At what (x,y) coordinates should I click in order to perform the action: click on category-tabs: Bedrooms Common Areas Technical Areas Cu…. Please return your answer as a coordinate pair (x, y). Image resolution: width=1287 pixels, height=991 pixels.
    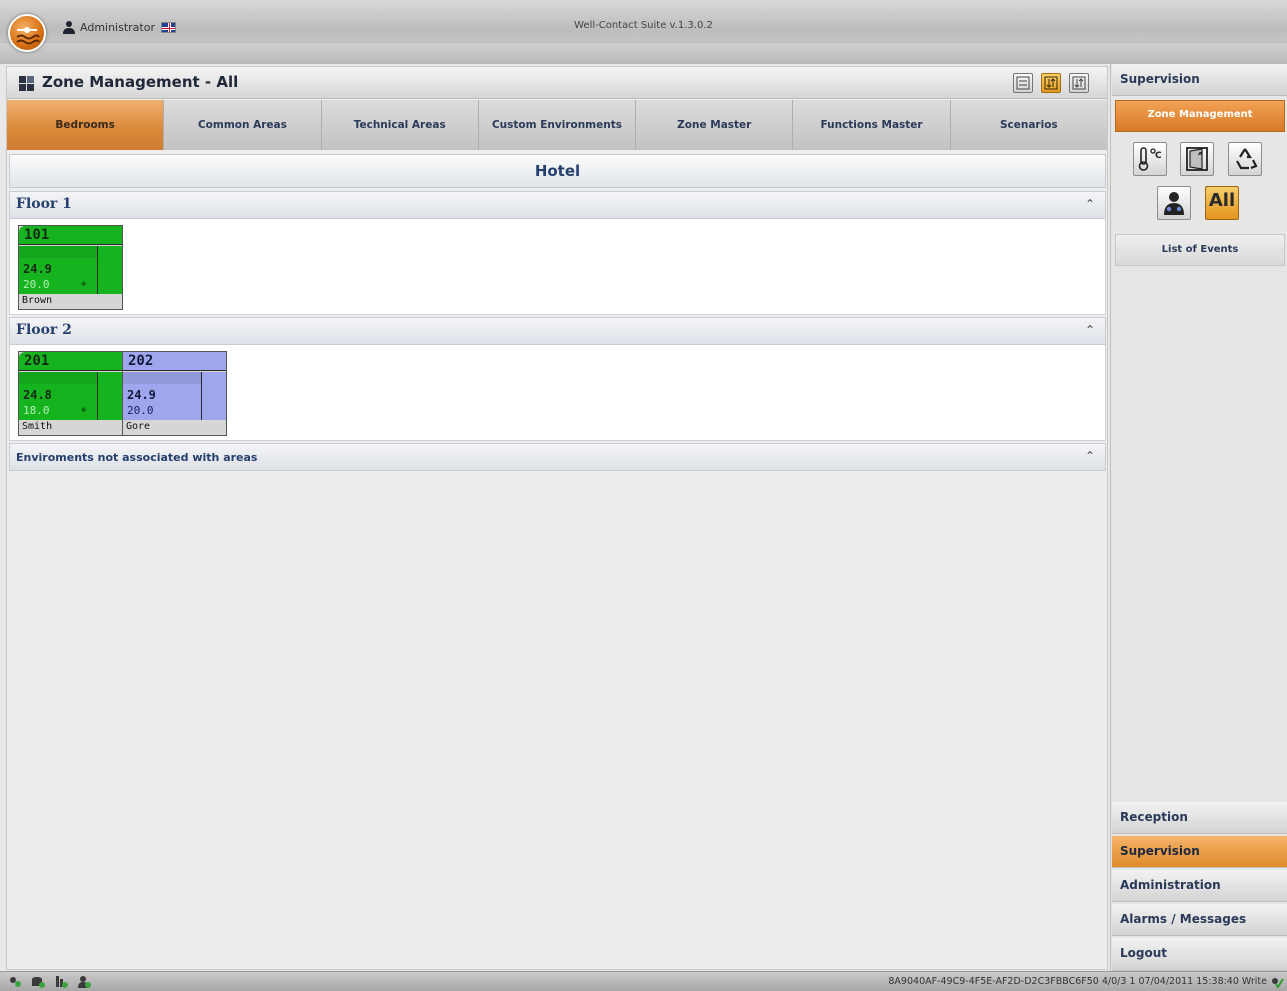
    Looking at the image, I should click on (557, 125).